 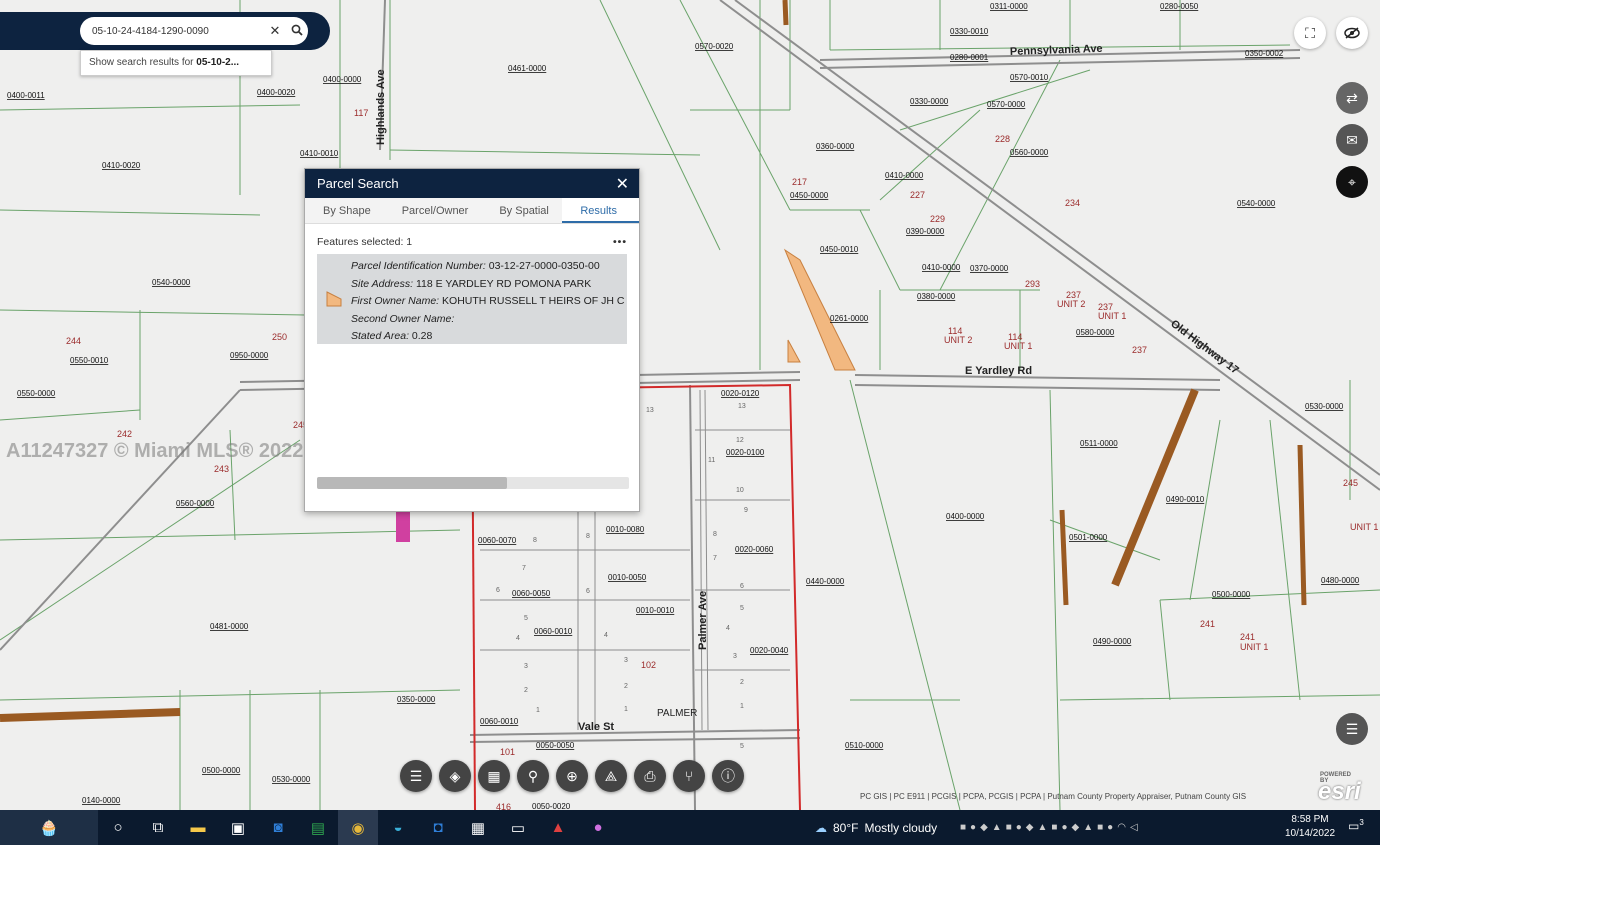 I want to click on hide-button, so click(x=1352, y=33).